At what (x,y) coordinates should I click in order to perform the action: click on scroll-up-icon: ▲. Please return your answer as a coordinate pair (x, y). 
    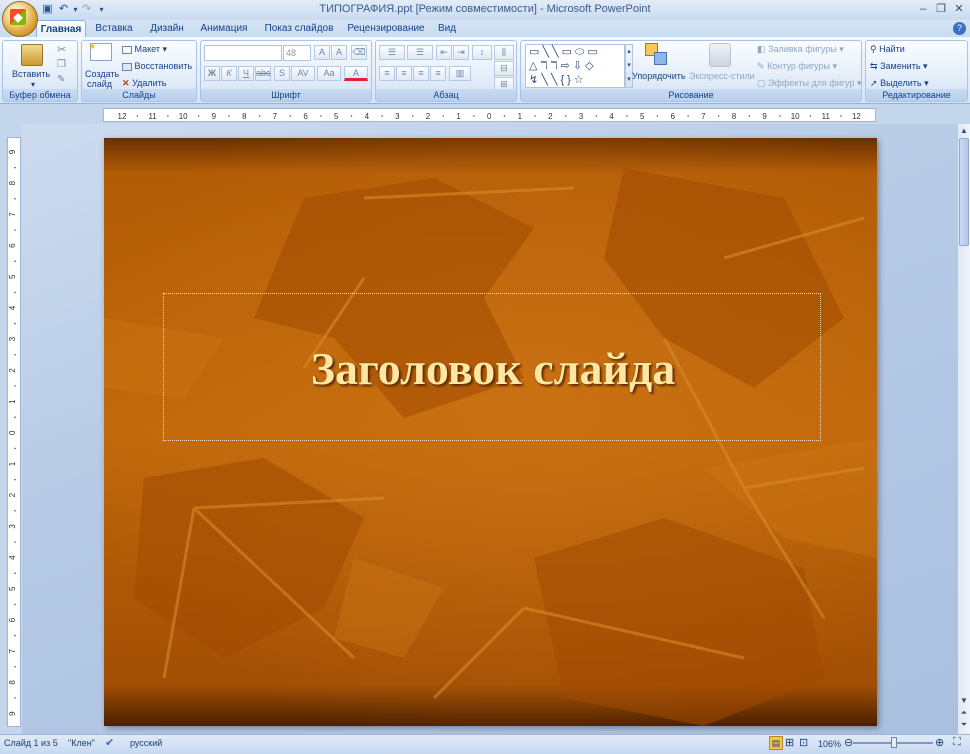
    Looking at the image, I should click on (964, 131).